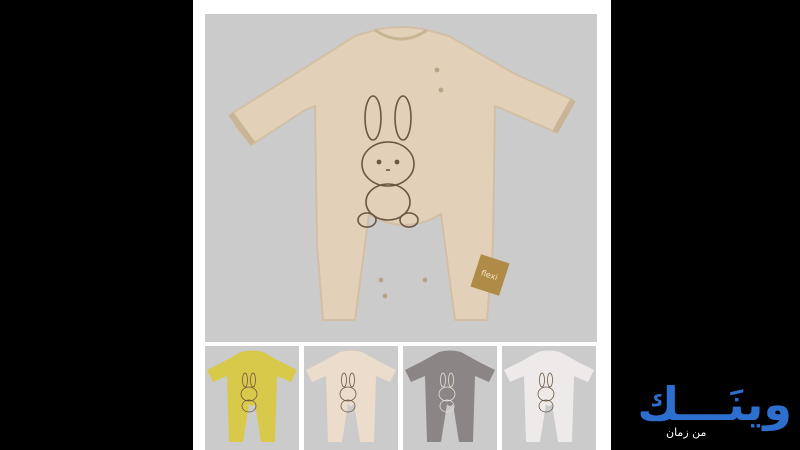 This screenshot has height=450, width=800. Describe the element at coordinates (549, 398) in the screenshot. I see `thumbnail-white` at that location.